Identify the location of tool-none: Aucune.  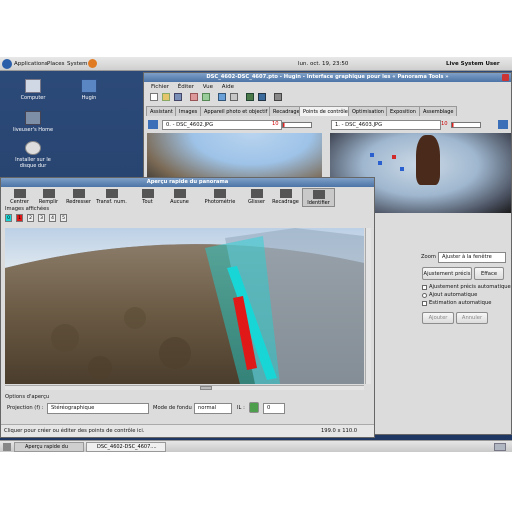
(179, 196).